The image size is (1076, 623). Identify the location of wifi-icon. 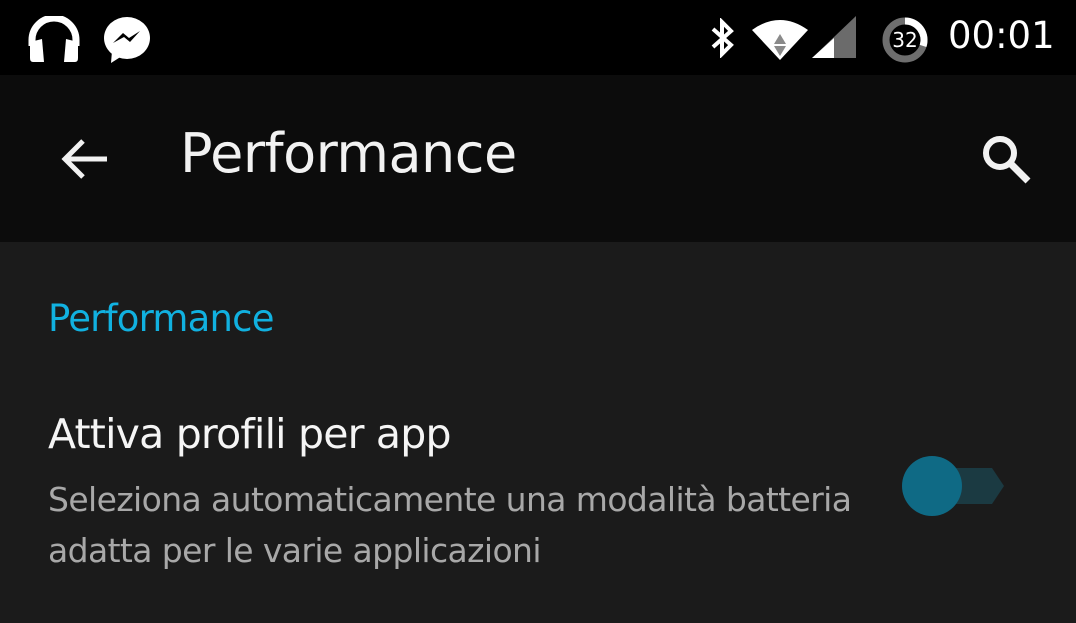
(780, 40).